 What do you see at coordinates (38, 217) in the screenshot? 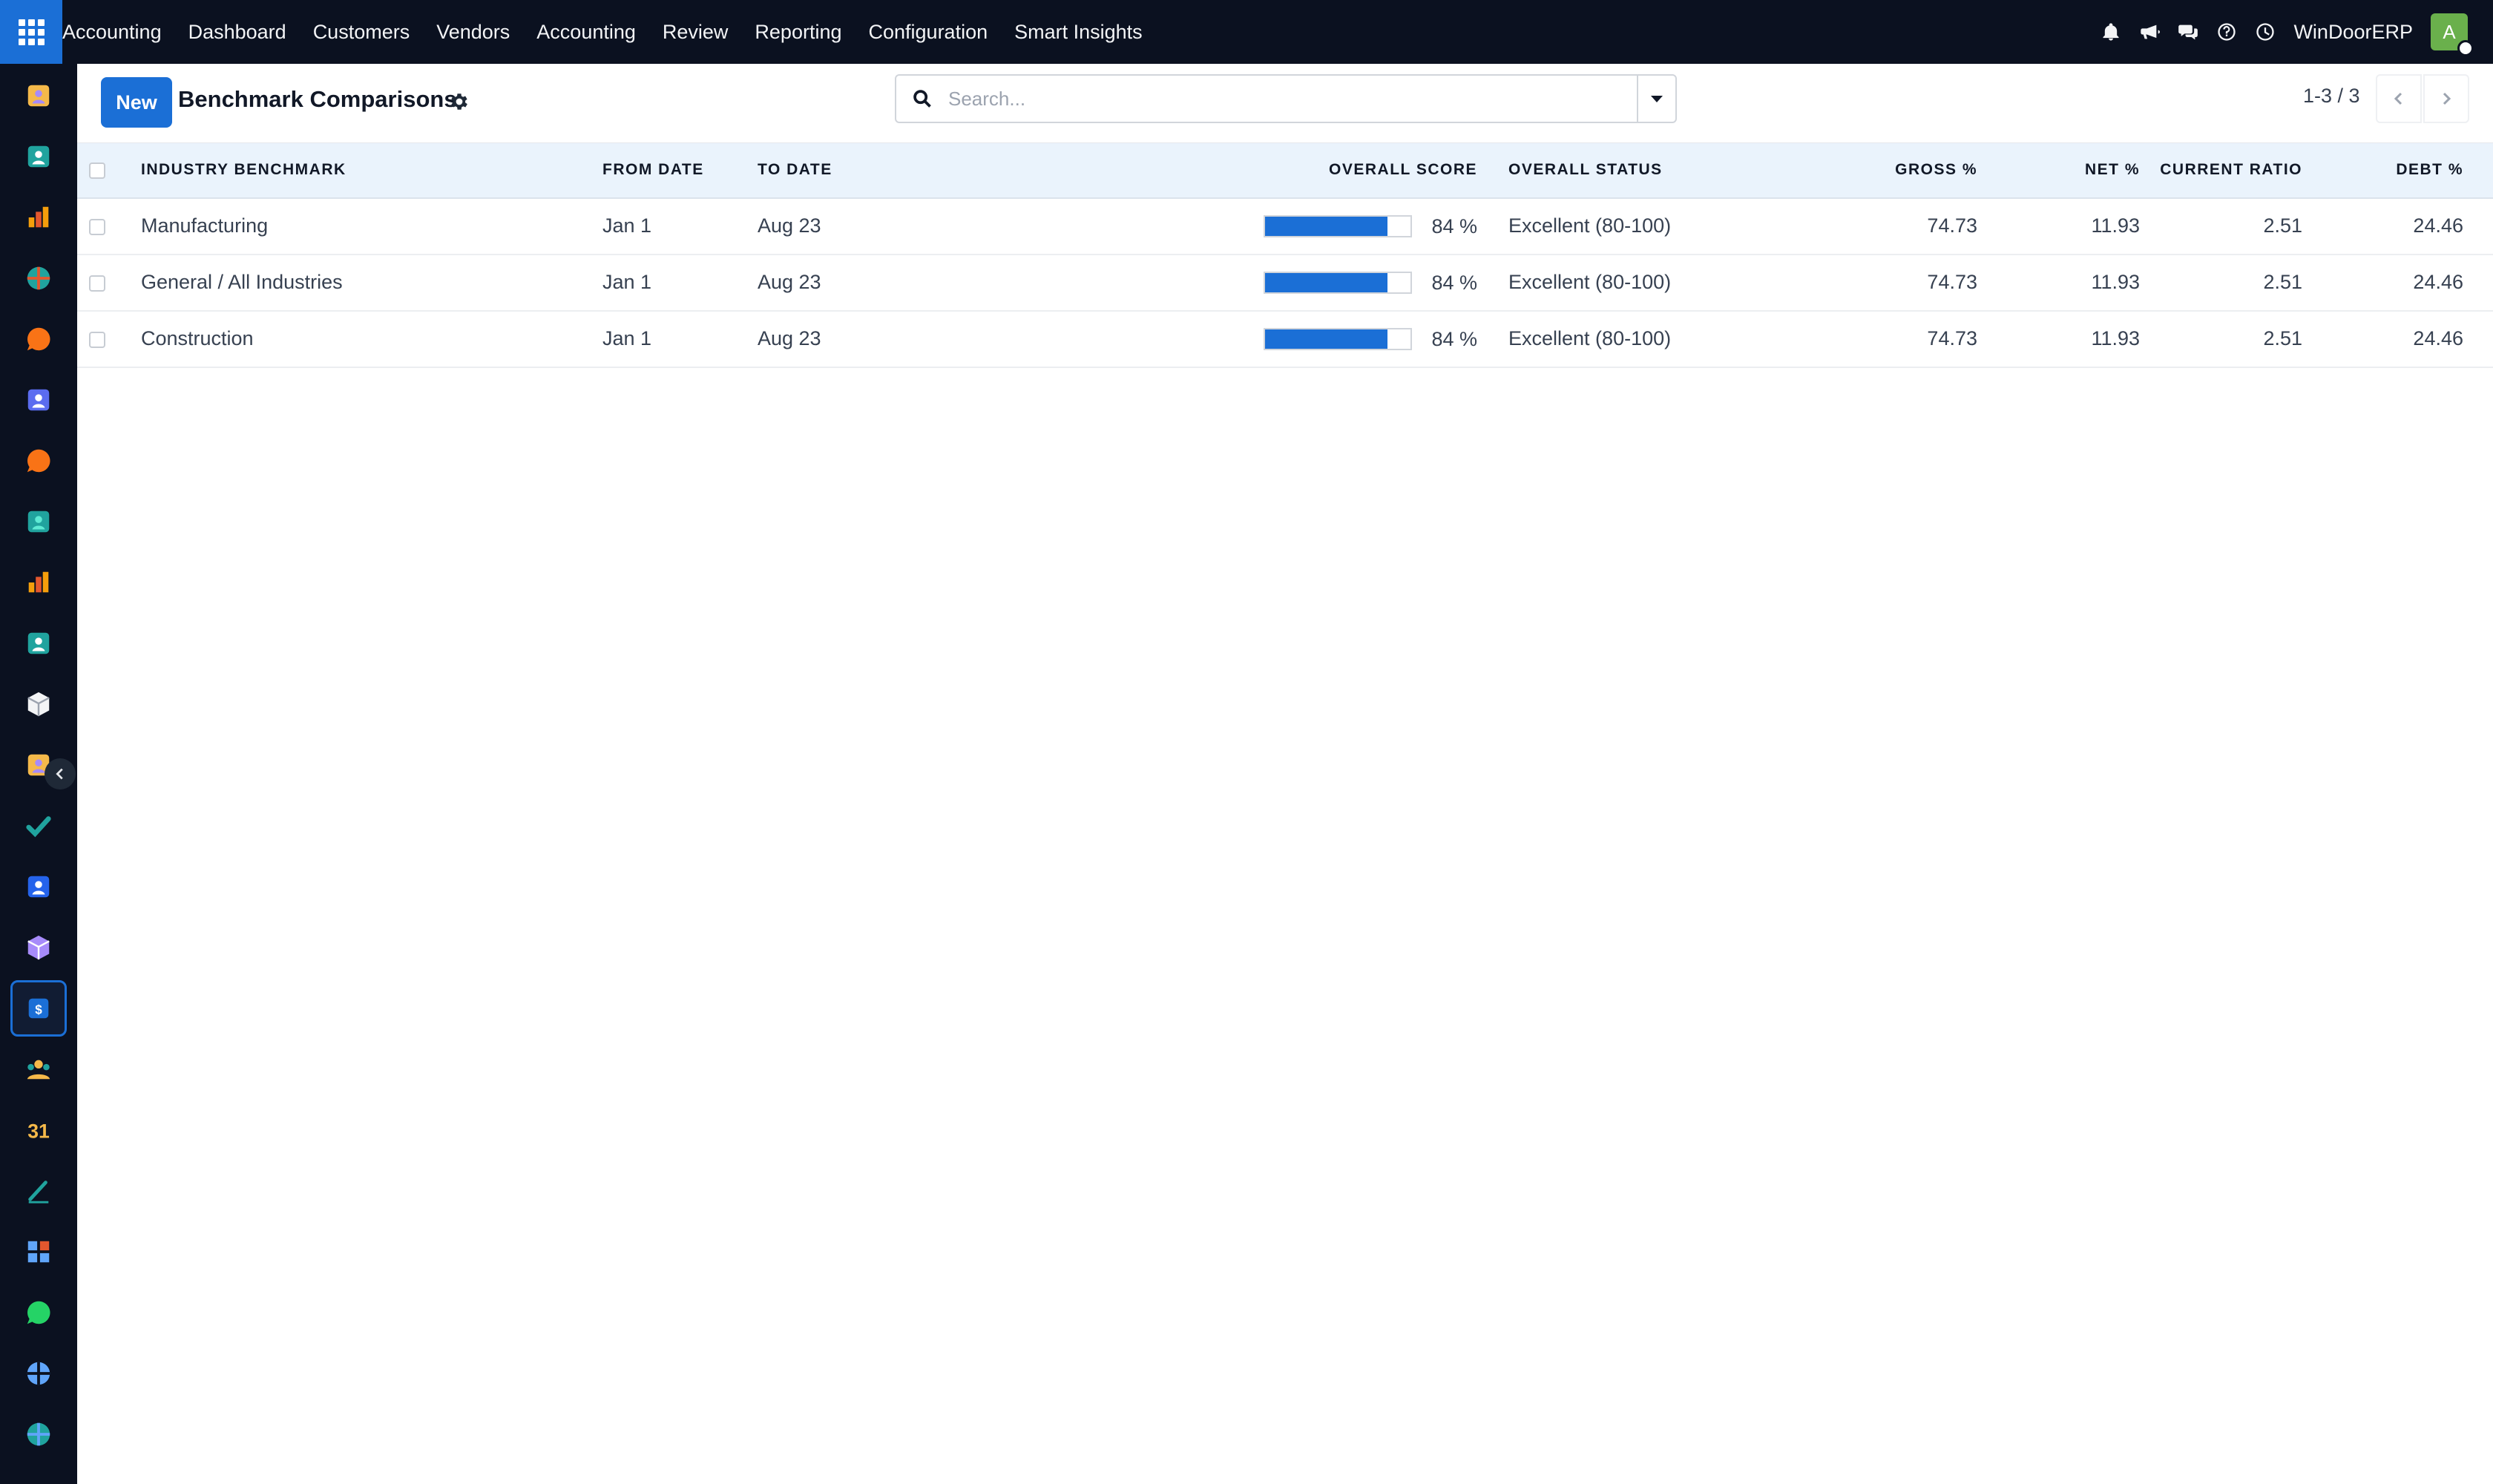
I see `dashboards-app-icon` at bounding box center [38, 217].